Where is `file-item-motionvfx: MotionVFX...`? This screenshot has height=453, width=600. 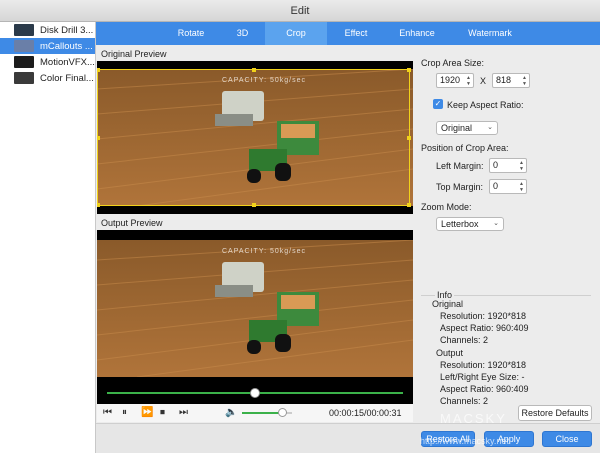
file-item-motionvfx: MotionVFX... is located at coordinates (47, 62).